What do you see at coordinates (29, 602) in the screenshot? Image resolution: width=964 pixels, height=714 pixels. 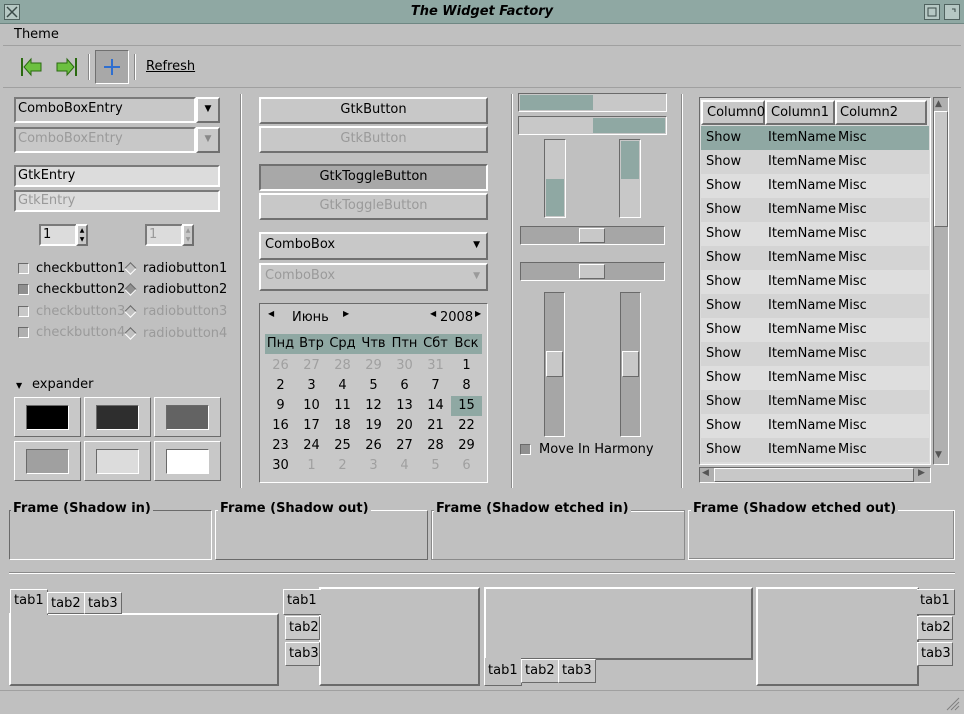 I see `notebook-top-tab1: tab1` at bounding box center [29, 602].